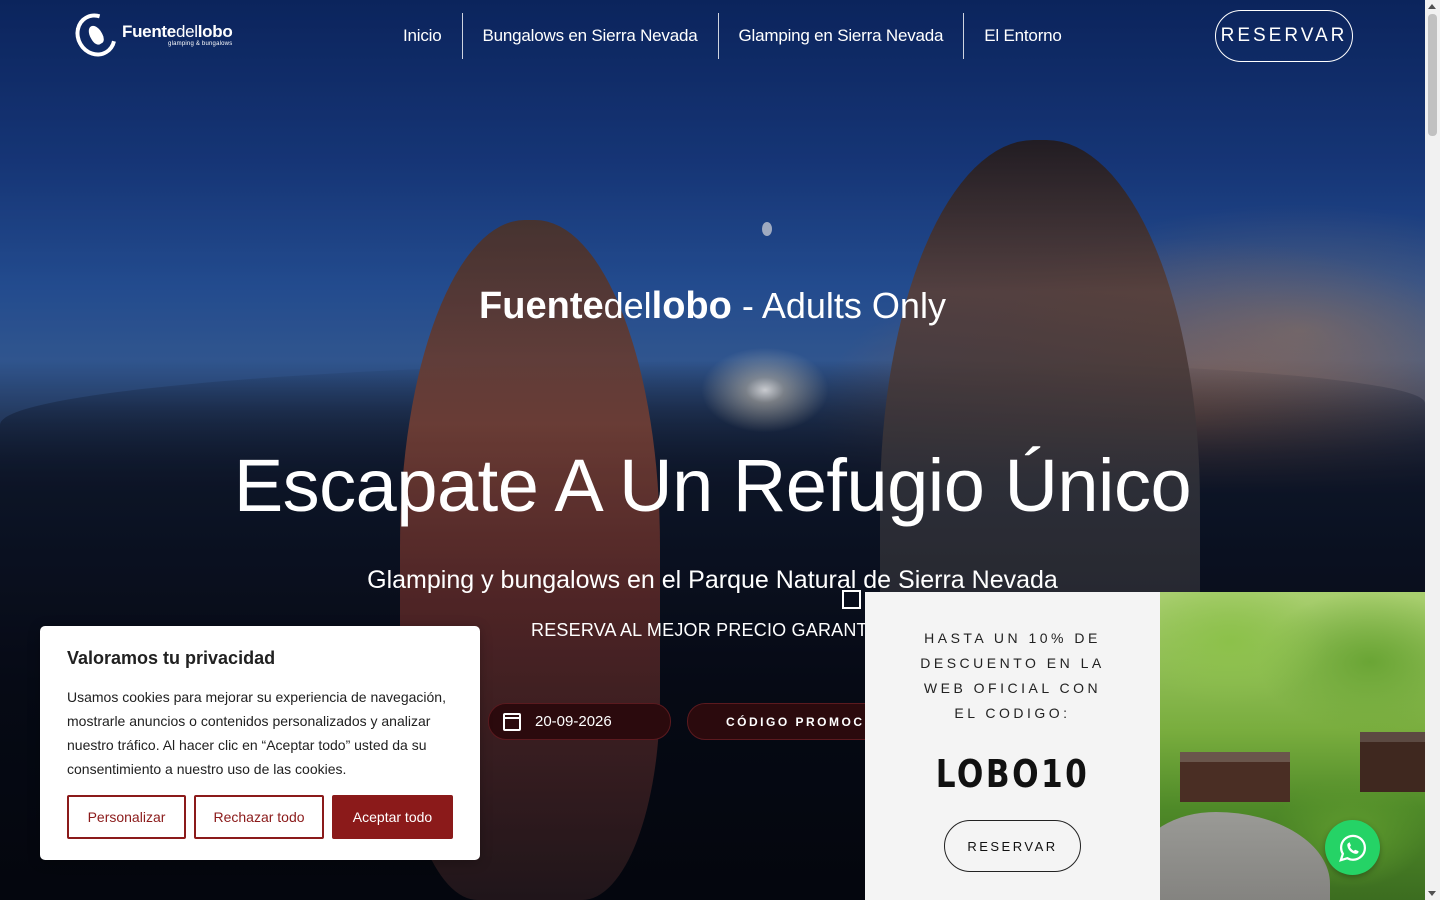 This screenshot has width=1440, height=900. Describe the element at coordinates (96, 35) in the screenshot. I see `wolf-logo-icon` at that location.